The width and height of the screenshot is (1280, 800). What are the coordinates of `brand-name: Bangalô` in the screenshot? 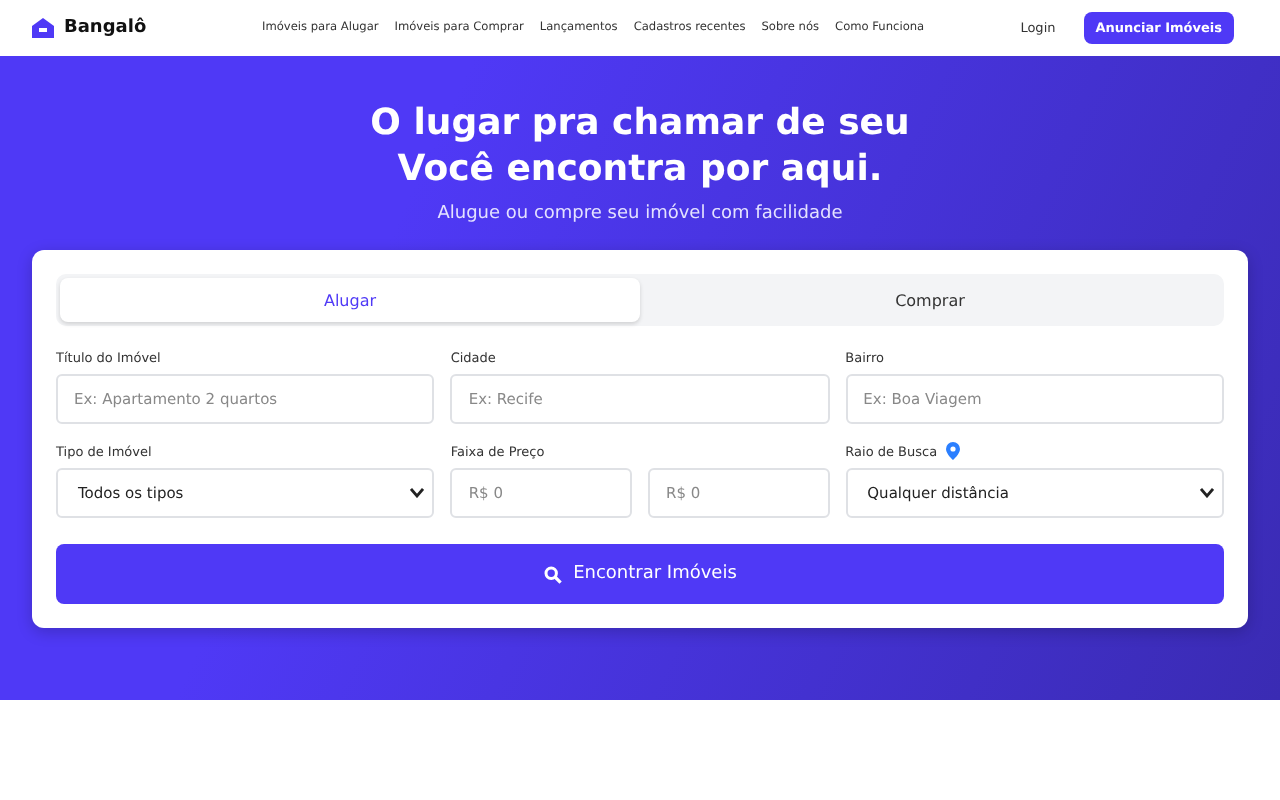 It's located at (105, 28).